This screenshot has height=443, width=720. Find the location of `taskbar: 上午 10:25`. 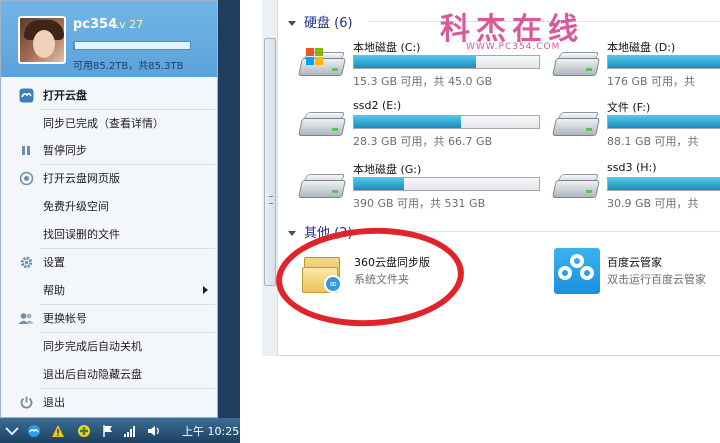

taskbar: 上午 10:25 is located at coordinates (120, 430).